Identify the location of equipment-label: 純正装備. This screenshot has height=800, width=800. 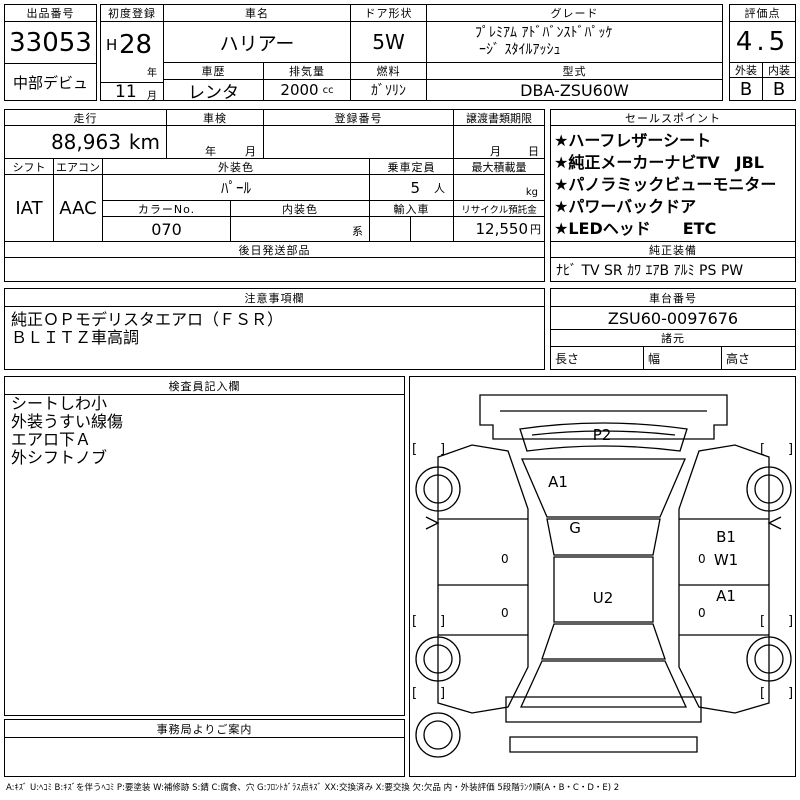
(673, 249).